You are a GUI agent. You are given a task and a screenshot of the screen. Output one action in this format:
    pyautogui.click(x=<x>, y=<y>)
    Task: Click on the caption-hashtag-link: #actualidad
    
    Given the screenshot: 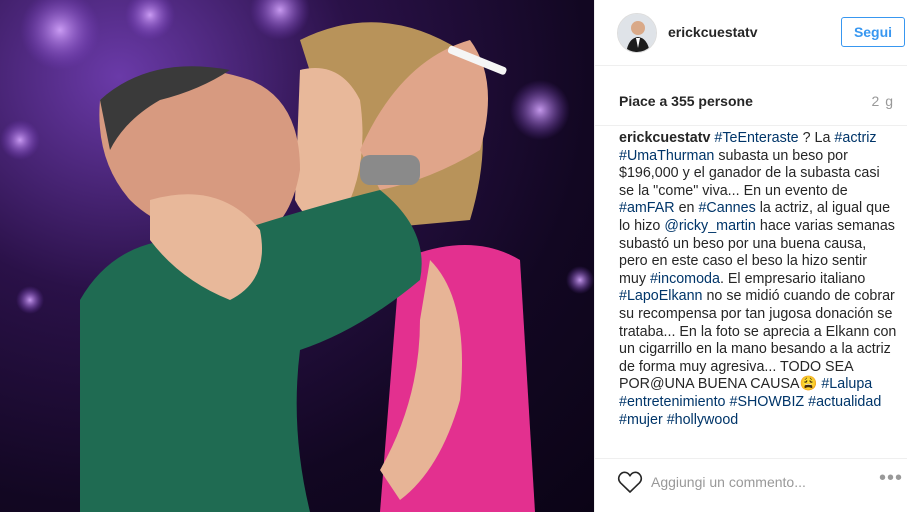 What is the action you would take?
    pyautogui.click(x=844, y=402)
    